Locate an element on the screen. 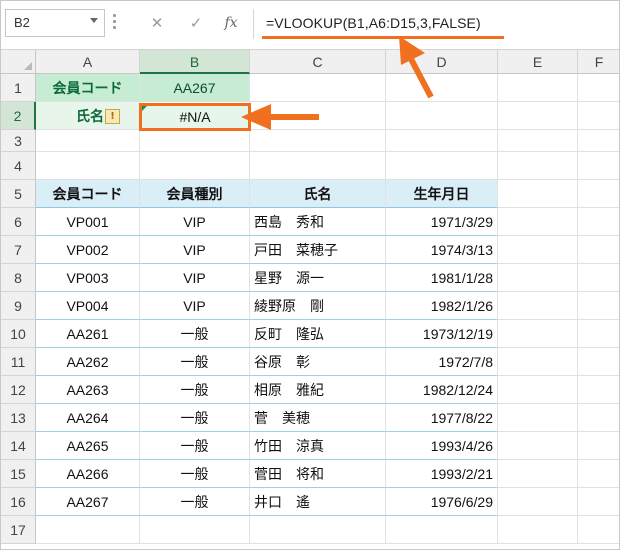 The height and width of the screenshot is (550, 620). annotation-arrows is located at coordinates (337, 83).